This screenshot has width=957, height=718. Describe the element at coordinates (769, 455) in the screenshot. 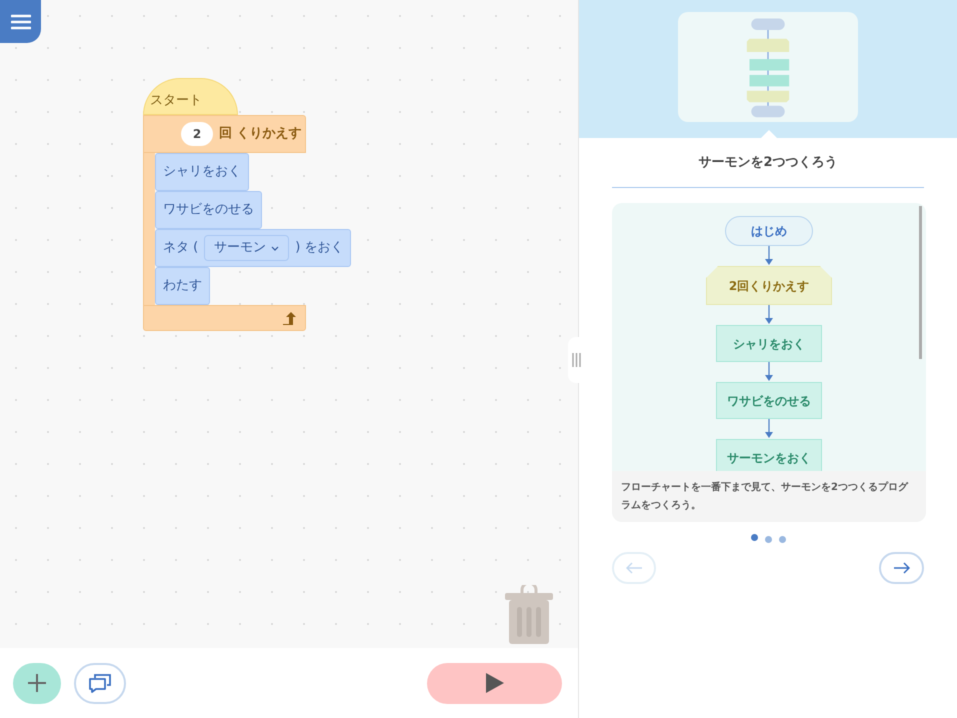

I see `flowchart-node: サーモンをおく` at that location.